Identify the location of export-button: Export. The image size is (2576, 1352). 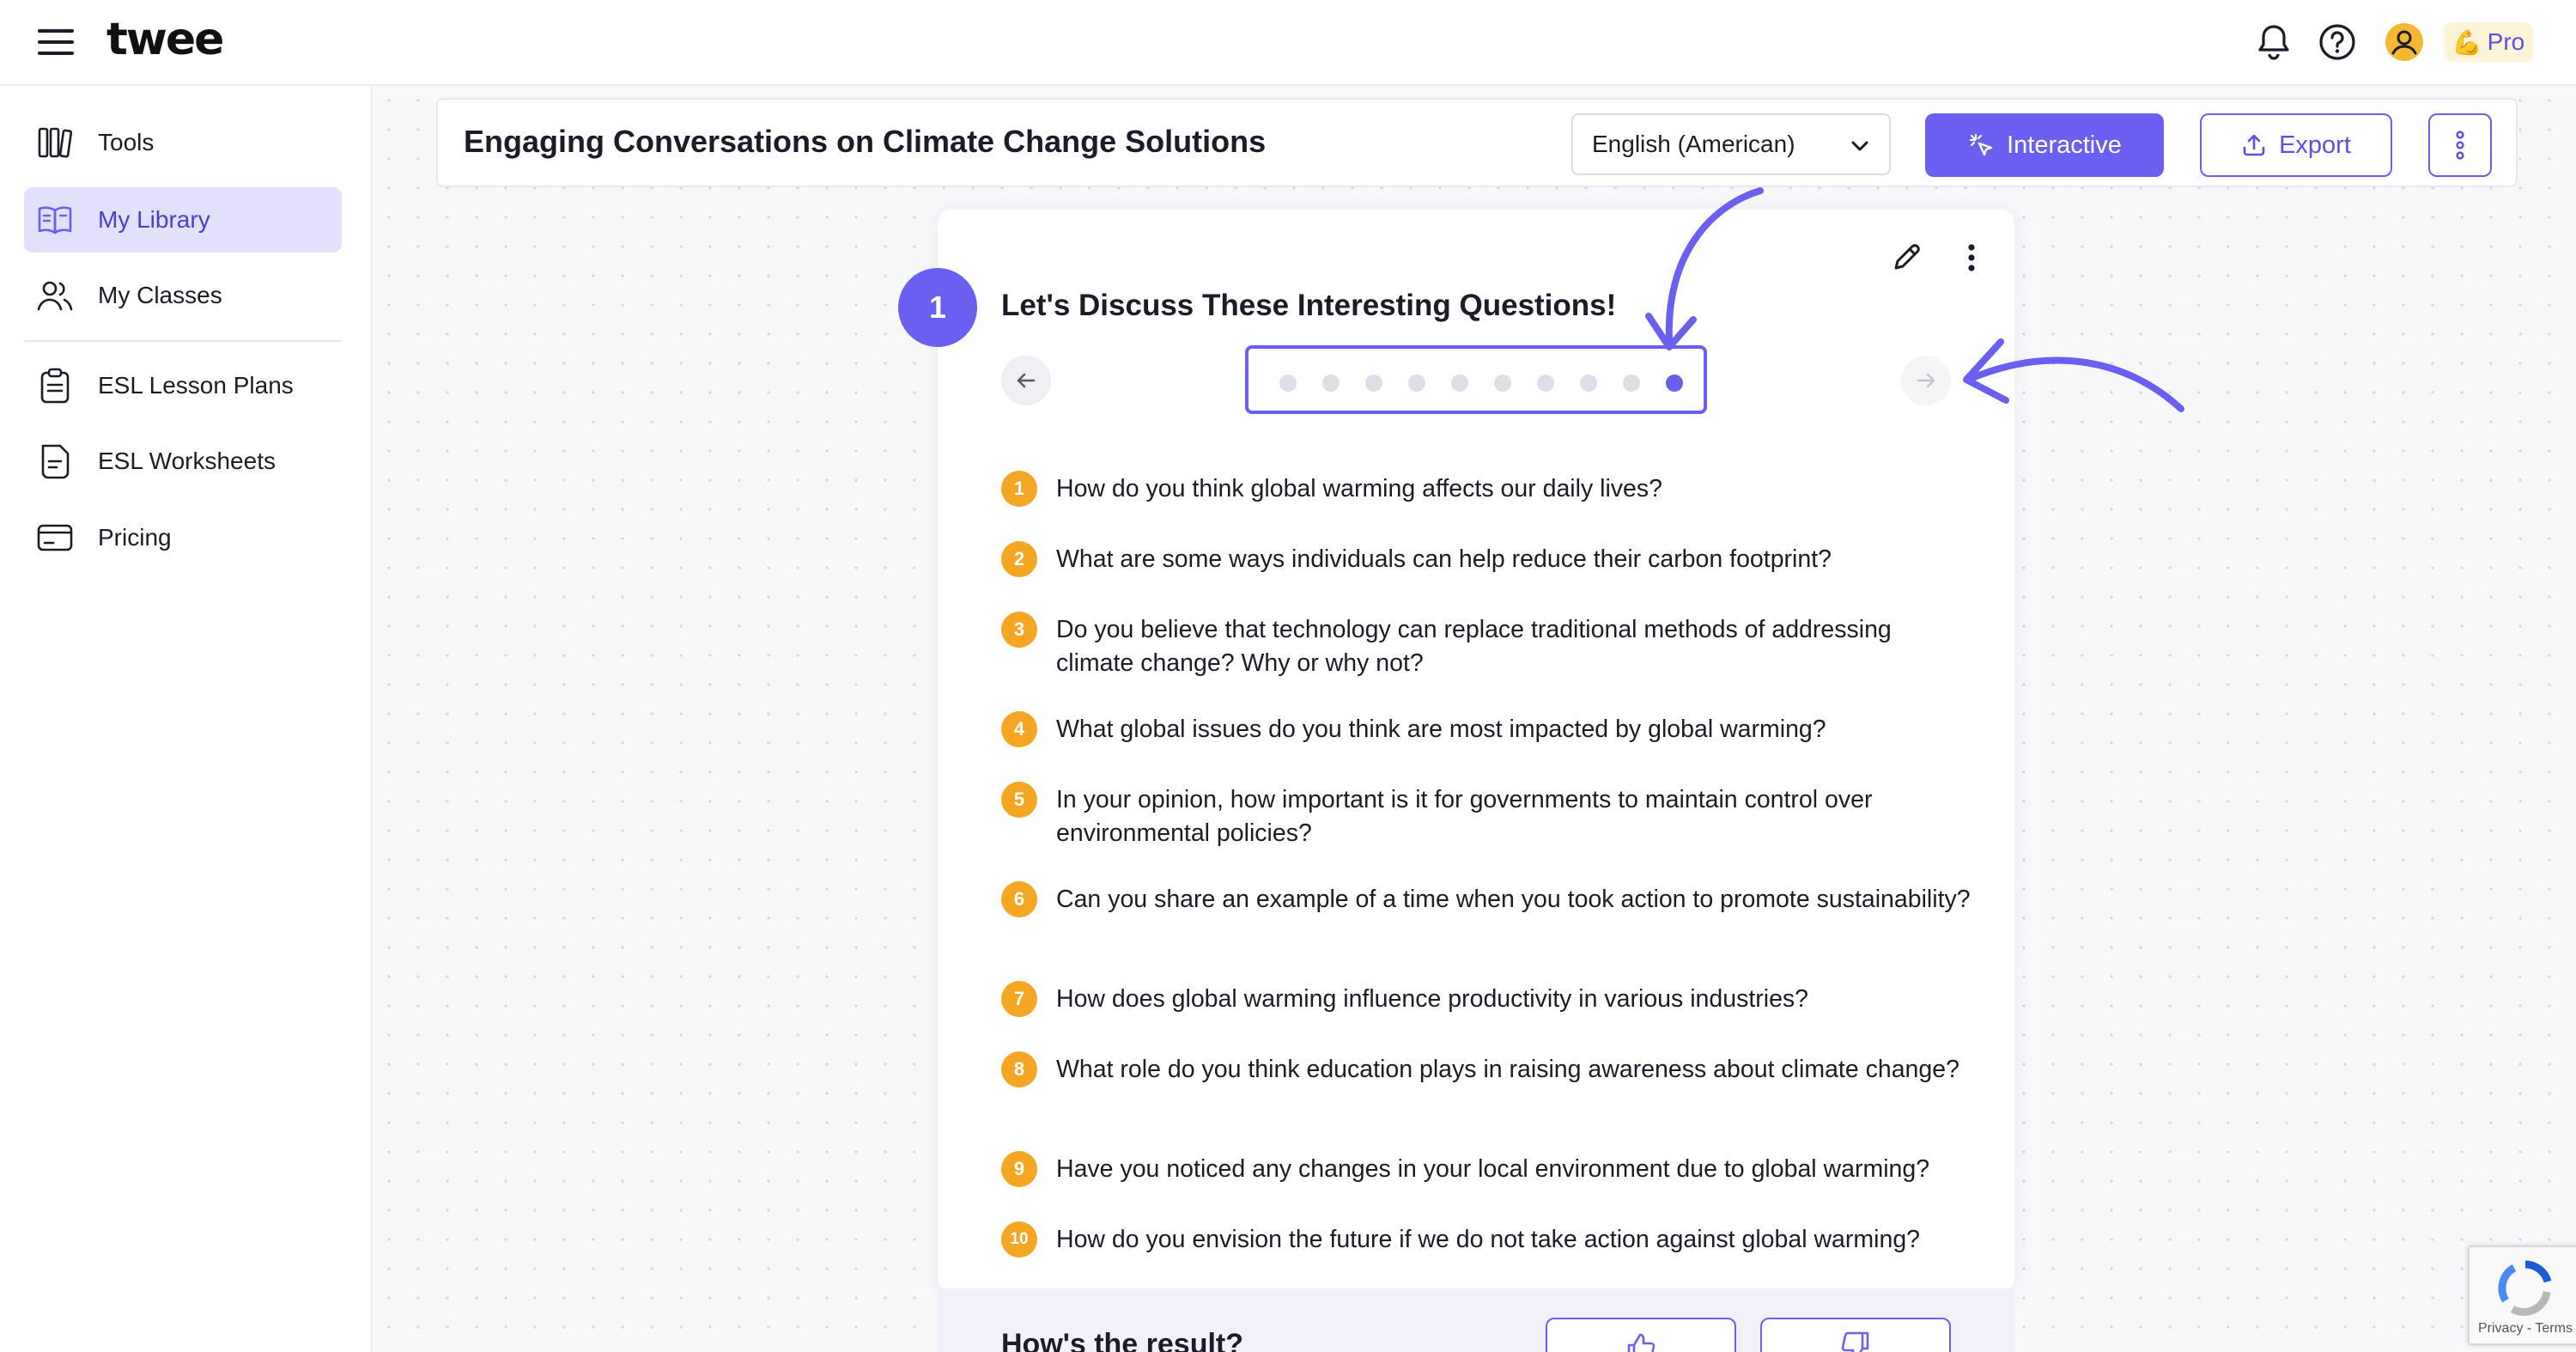
(2296, 145).